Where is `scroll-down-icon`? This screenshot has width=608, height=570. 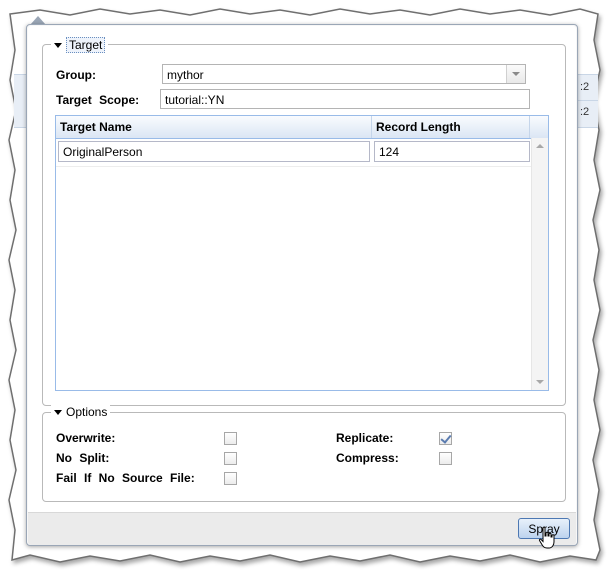 scroll-down-icon is located at coordinates (540, 382).